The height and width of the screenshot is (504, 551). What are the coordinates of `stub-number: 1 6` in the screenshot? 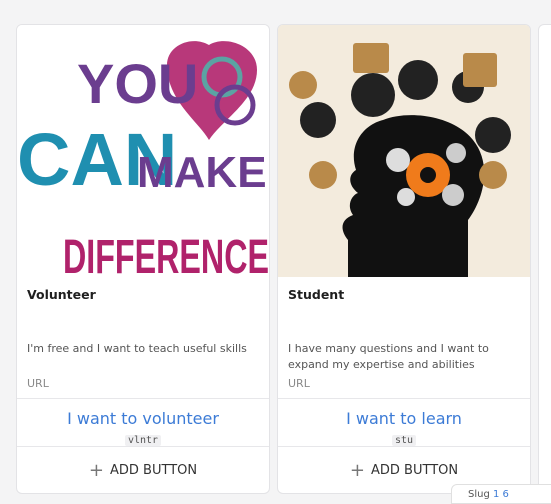 It's located at (501, 494).